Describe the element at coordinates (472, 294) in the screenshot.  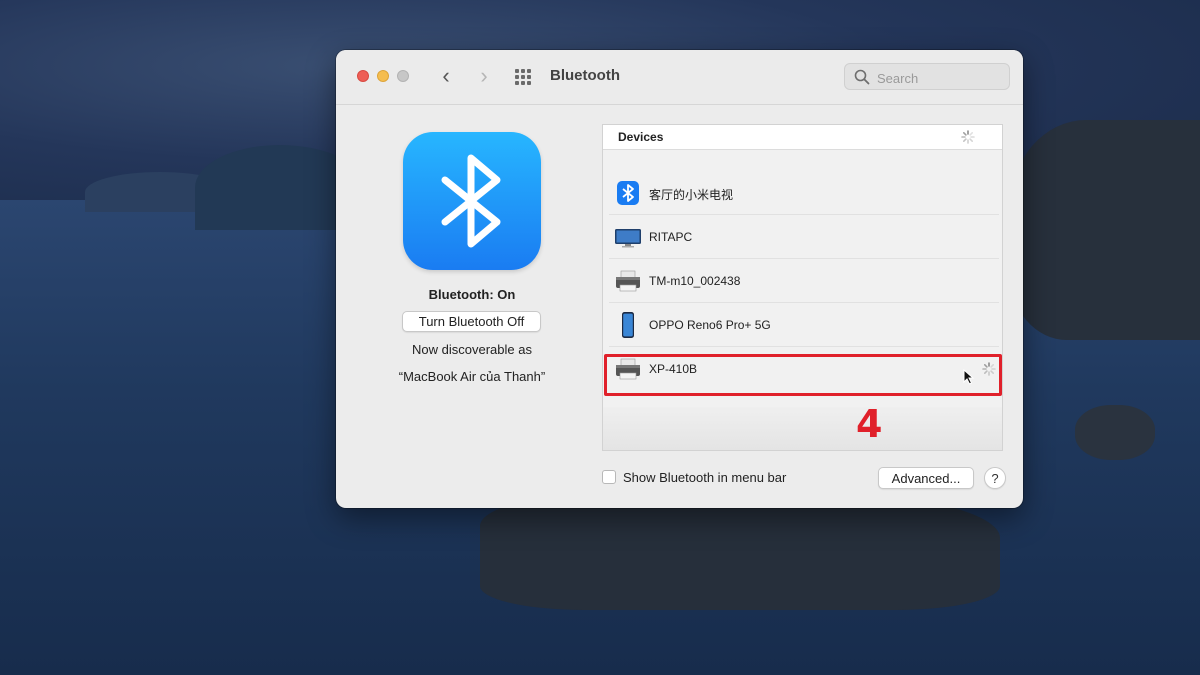
I see `bluetooth-status: Bluetooth: On` at that location.